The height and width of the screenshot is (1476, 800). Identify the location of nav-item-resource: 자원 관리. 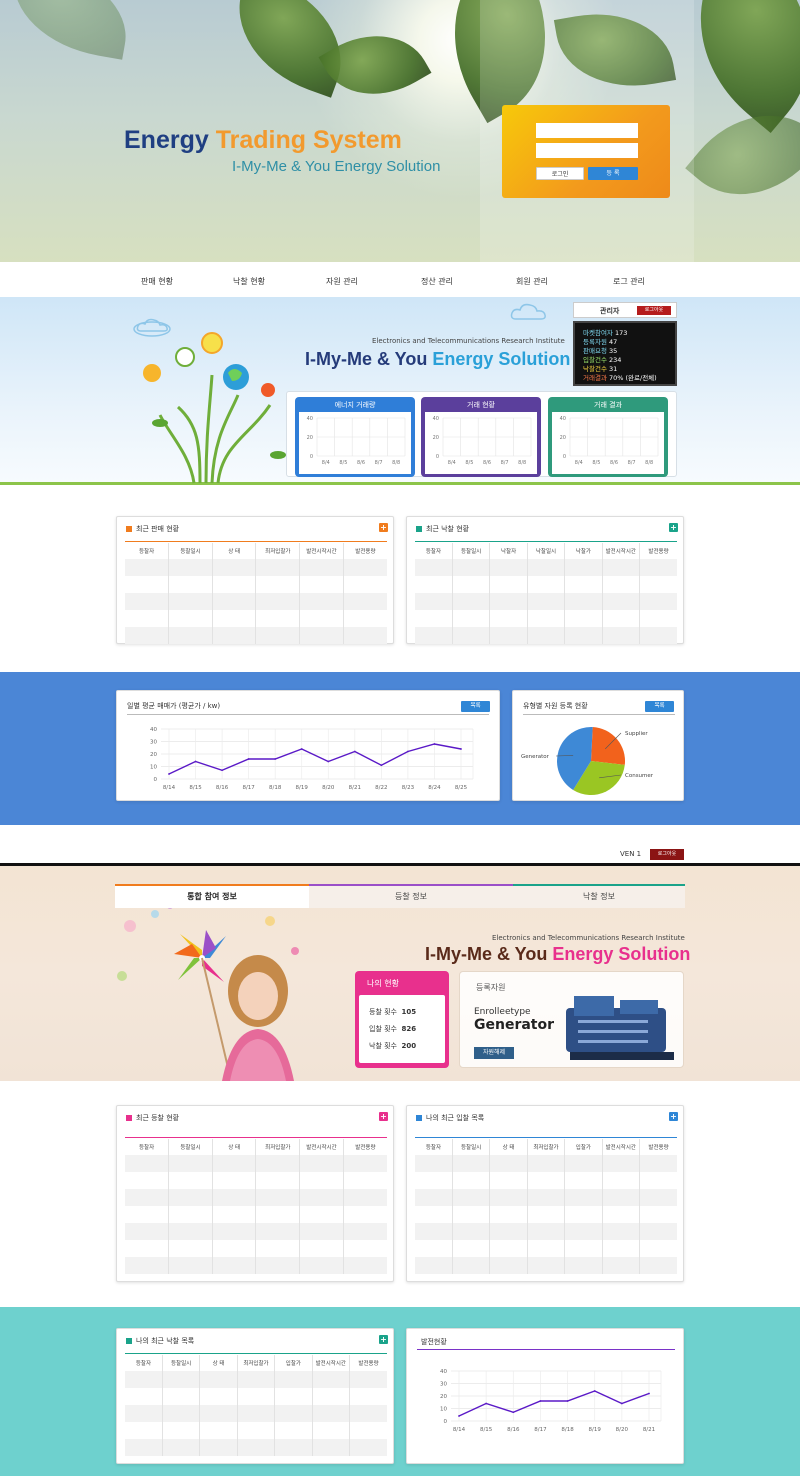
(342, 281).